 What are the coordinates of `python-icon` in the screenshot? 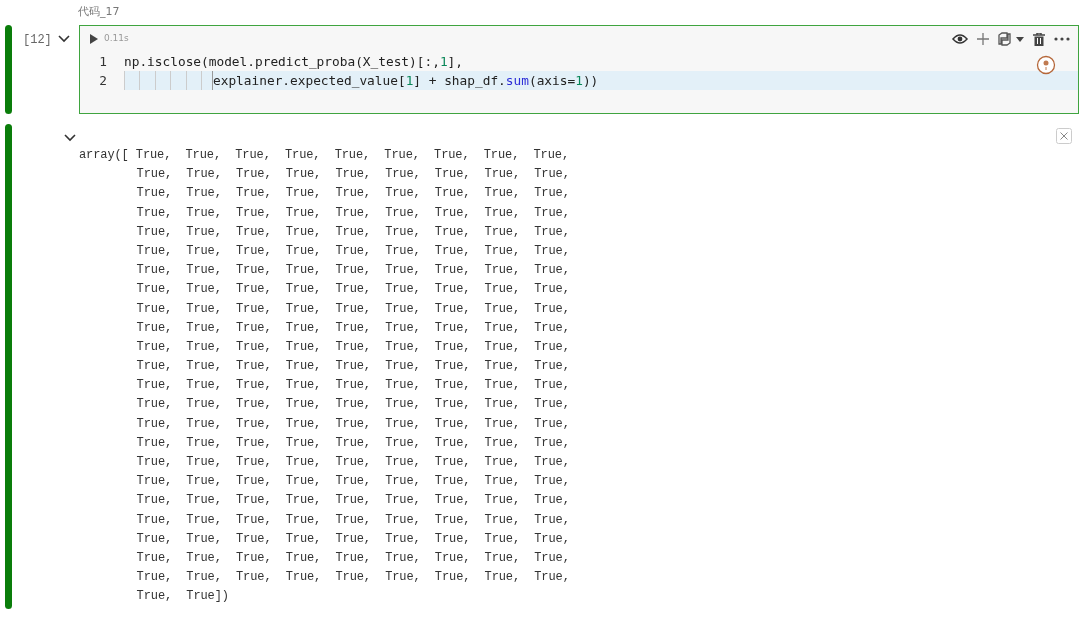 It's located at (1011, 39).